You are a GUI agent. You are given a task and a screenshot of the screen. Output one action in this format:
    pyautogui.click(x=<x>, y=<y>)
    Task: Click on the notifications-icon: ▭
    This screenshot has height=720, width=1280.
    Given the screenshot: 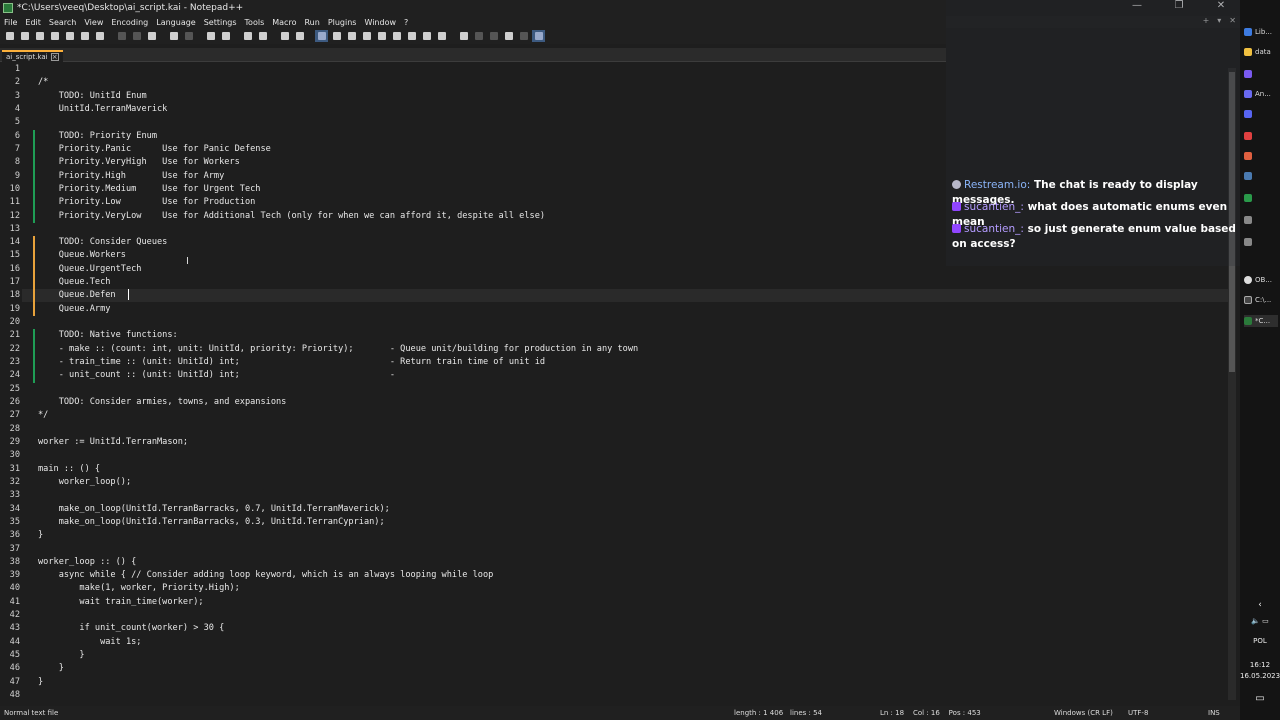 What is the action you would take?
    pyautogui.click(x=1260, y=699)
    